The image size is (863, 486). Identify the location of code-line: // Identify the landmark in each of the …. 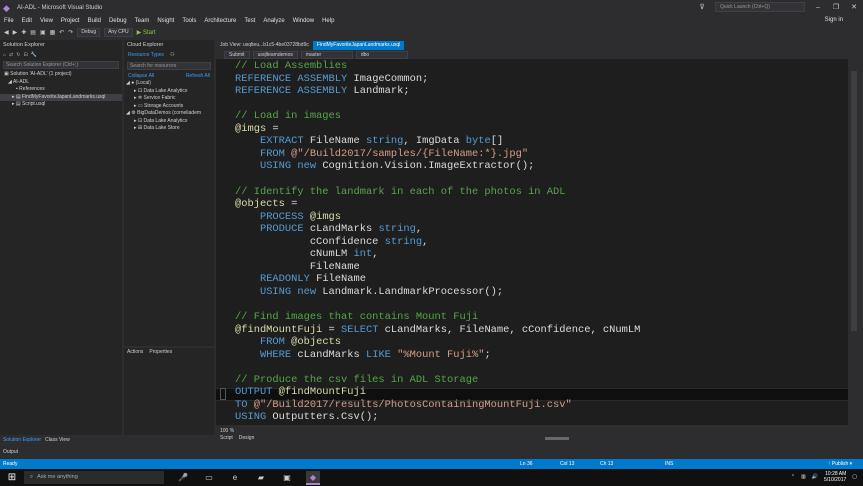
(400, 192).